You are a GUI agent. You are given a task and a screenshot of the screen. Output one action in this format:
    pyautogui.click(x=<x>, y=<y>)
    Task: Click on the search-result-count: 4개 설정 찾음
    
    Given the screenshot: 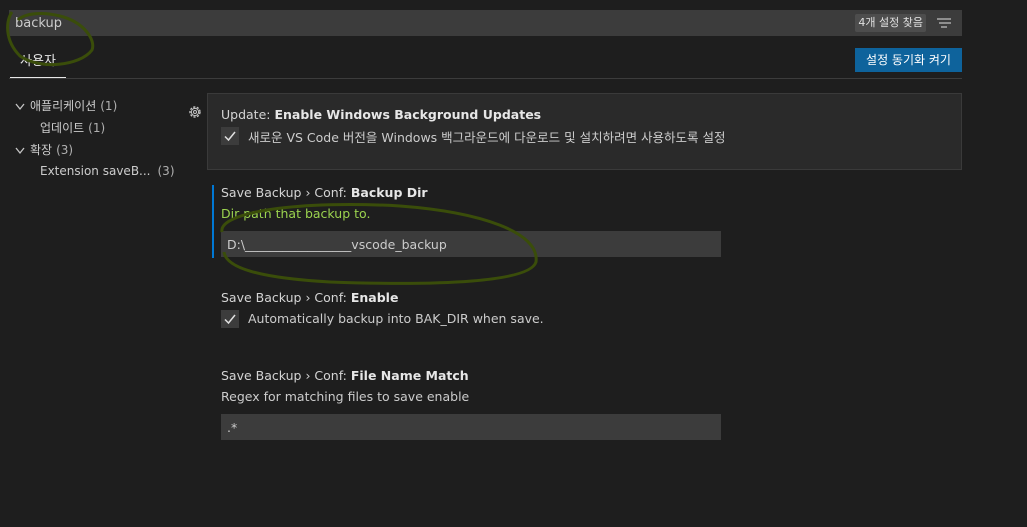 What is the action you would take?
    pyautogui.click(x=890, y=23)
    